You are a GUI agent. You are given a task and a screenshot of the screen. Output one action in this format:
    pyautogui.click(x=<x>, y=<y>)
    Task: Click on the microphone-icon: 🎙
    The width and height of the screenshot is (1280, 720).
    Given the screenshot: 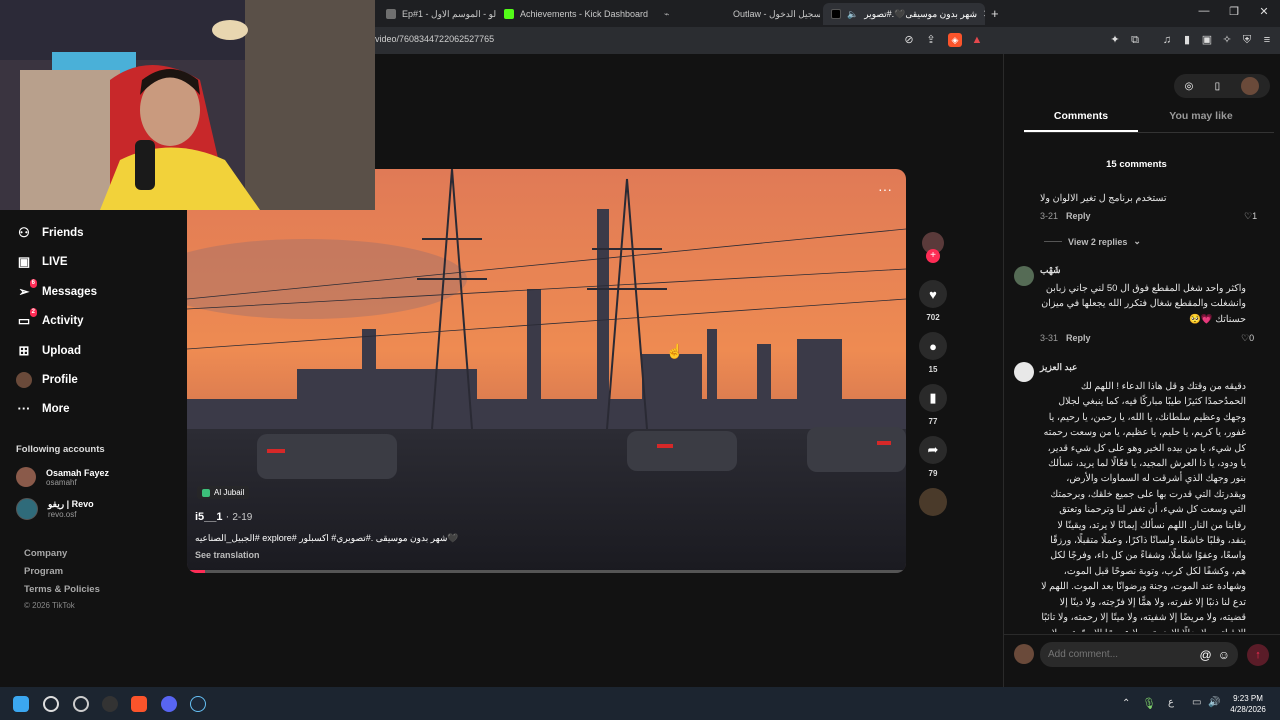 What is the action you would take?
    pyautogui.click(x=1149, y=703)
    